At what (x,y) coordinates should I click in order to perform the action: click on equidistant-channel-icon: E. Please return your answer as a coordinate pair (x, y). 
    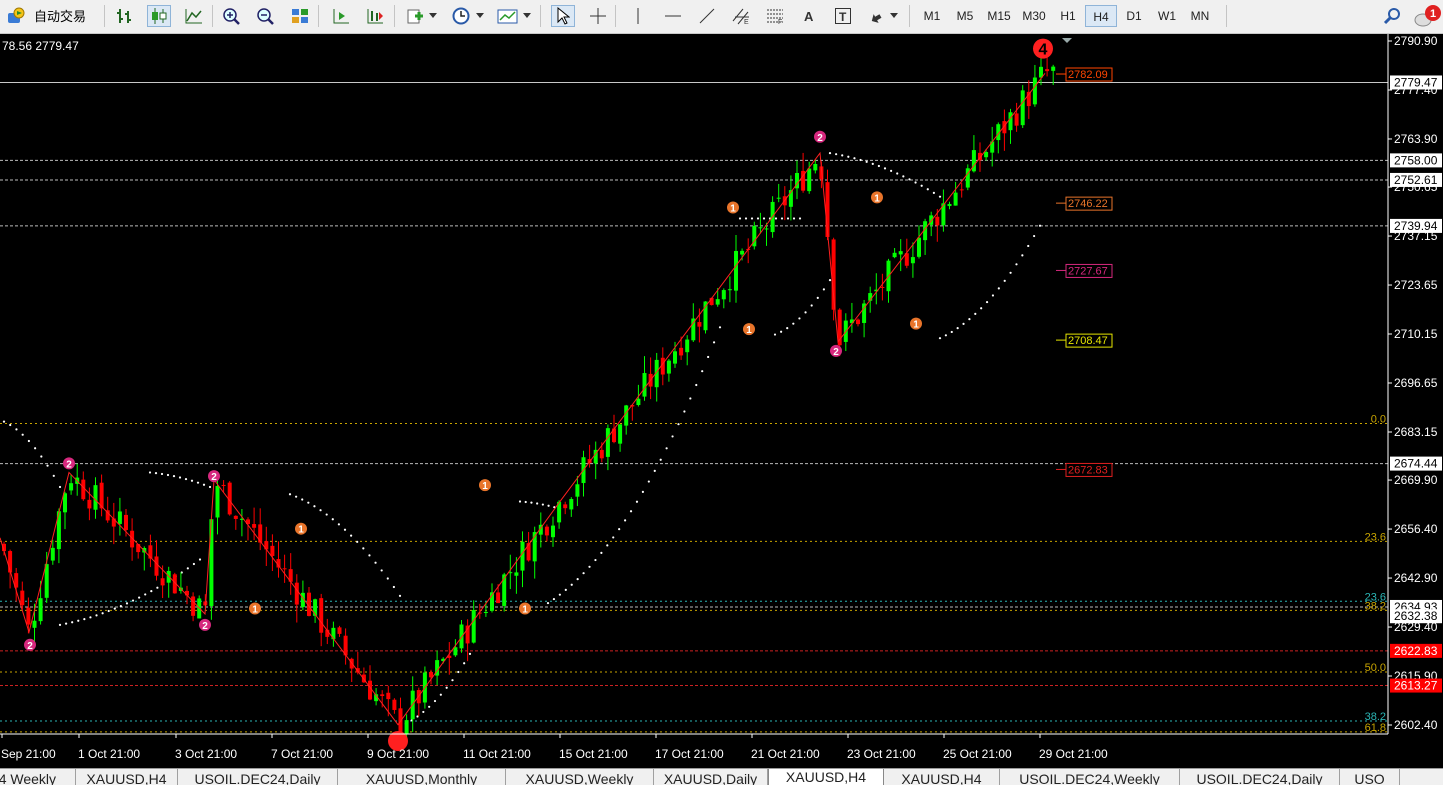
    Looking at the image, I should click on (741, 16).